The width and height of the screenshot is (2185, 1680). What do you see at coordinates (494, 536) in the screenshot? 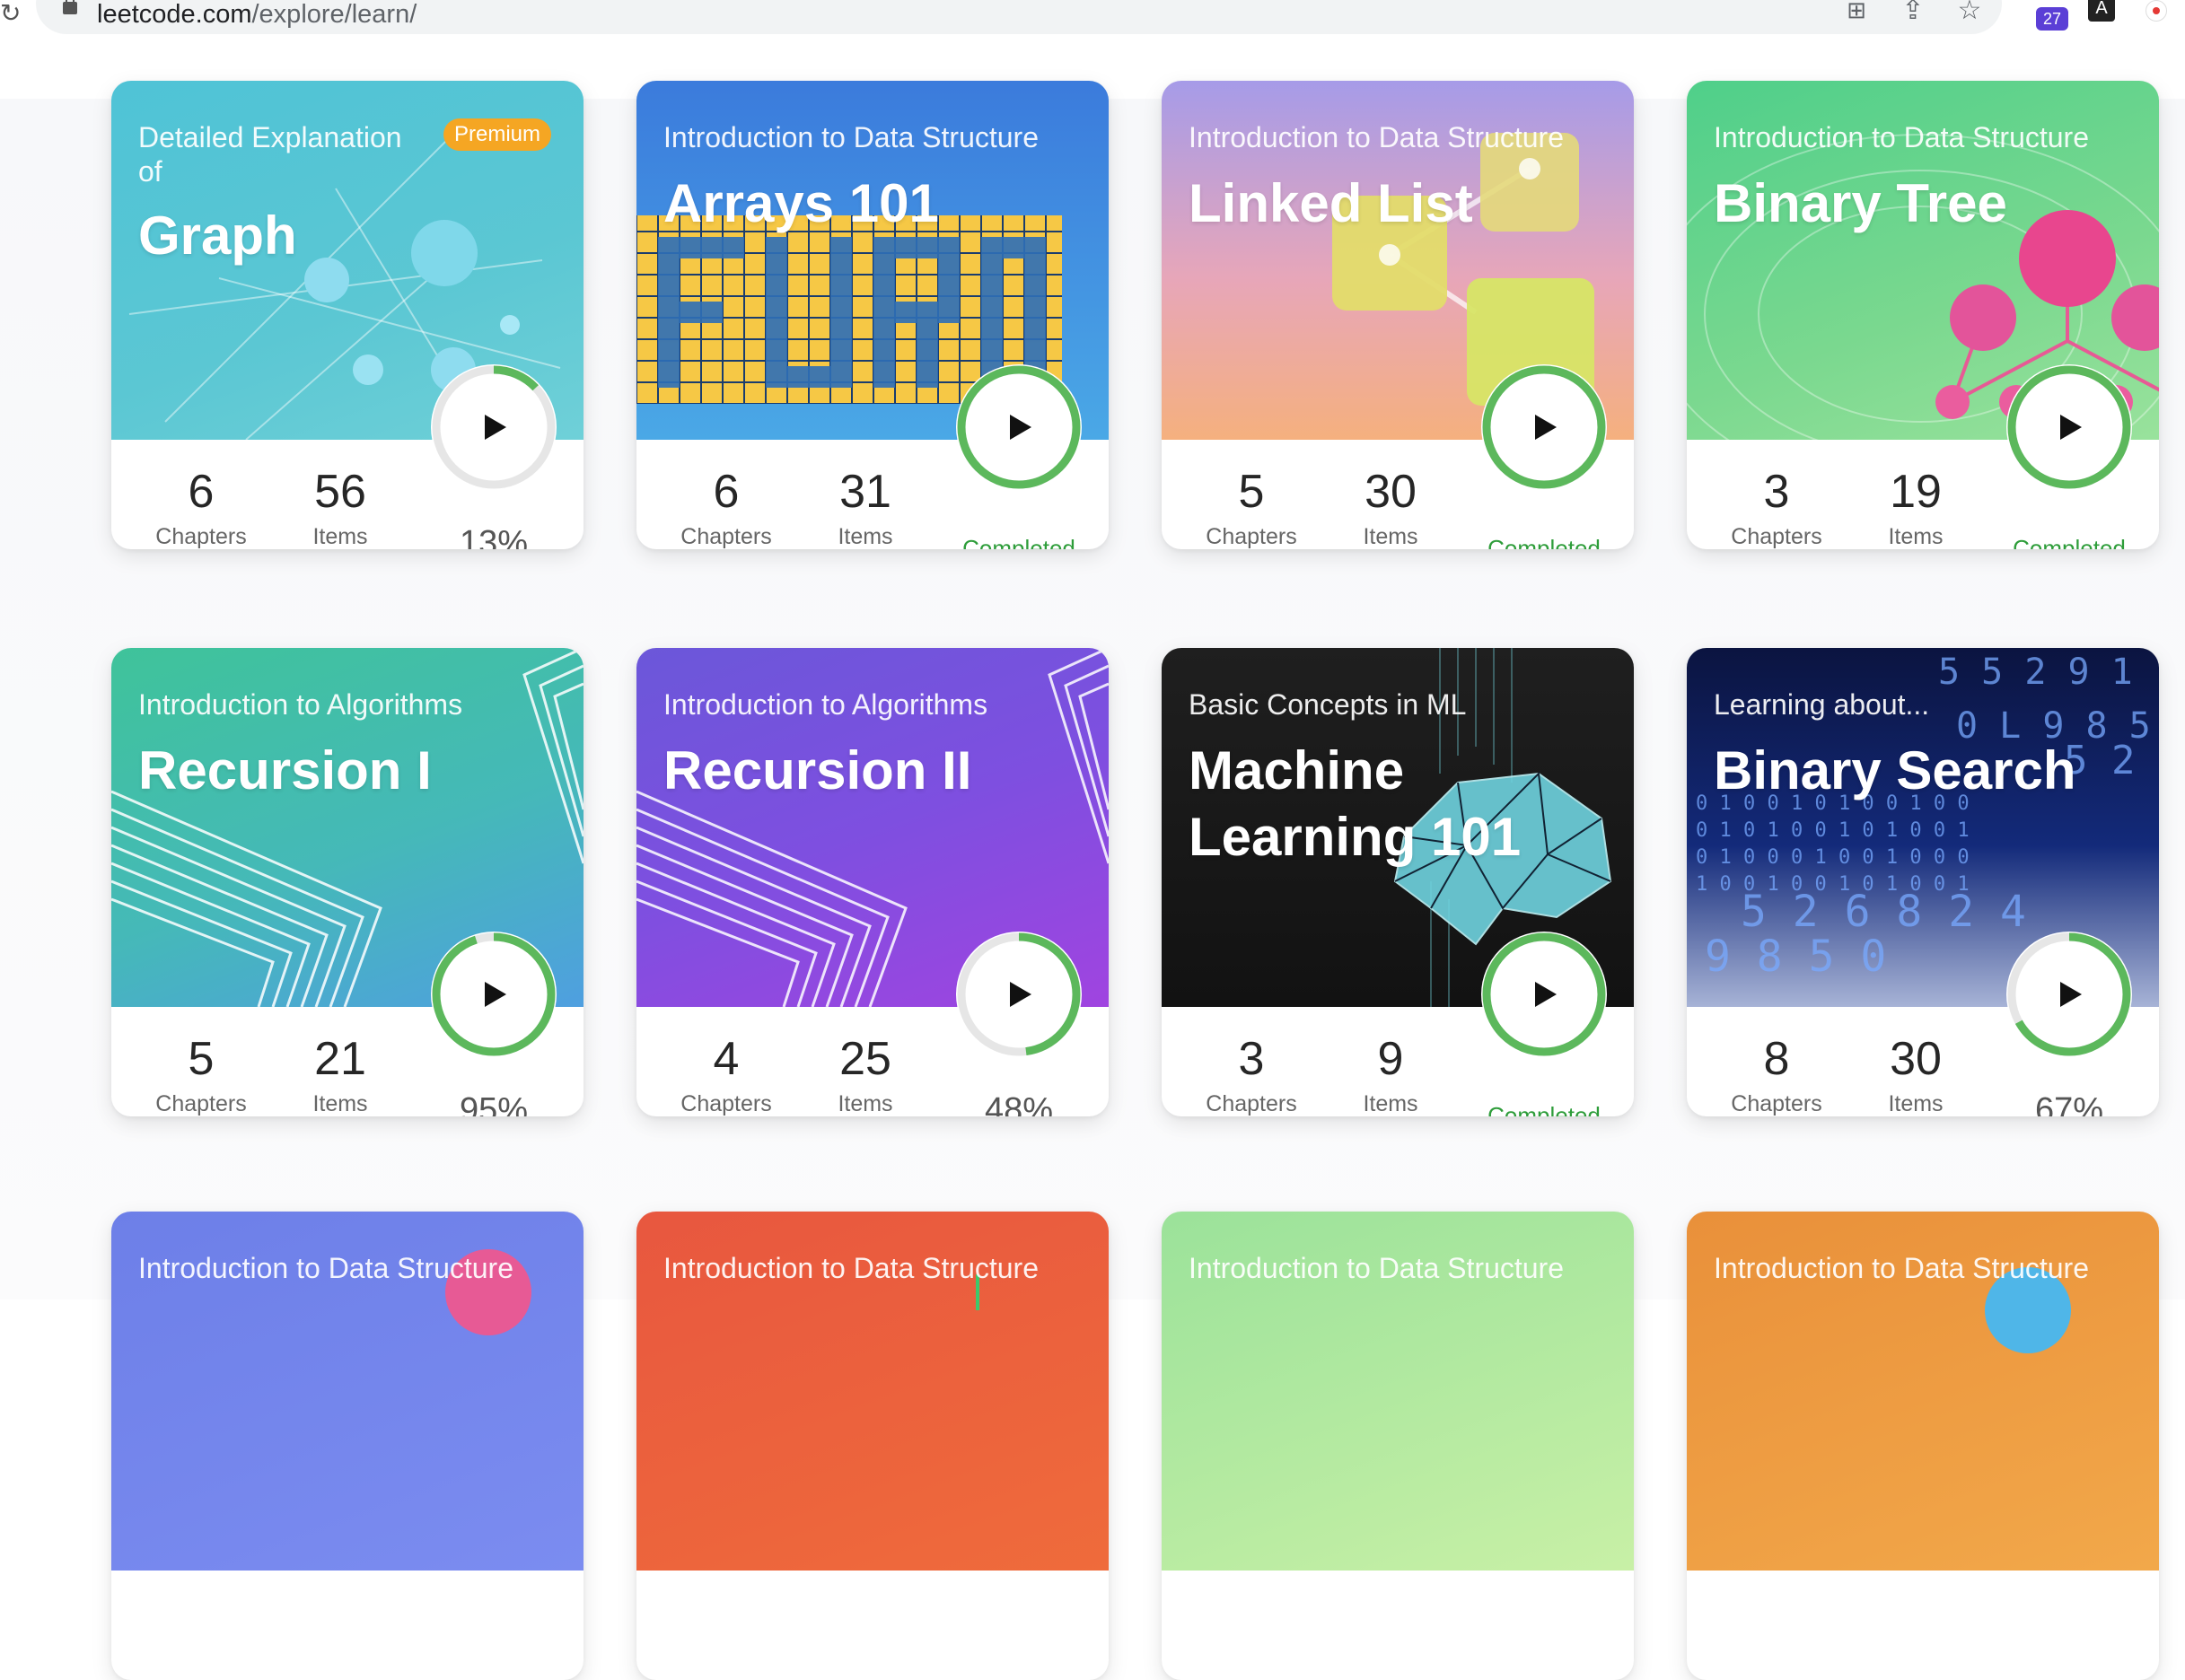
I see `progress-text: 13%` at bounding box center [494, 536].